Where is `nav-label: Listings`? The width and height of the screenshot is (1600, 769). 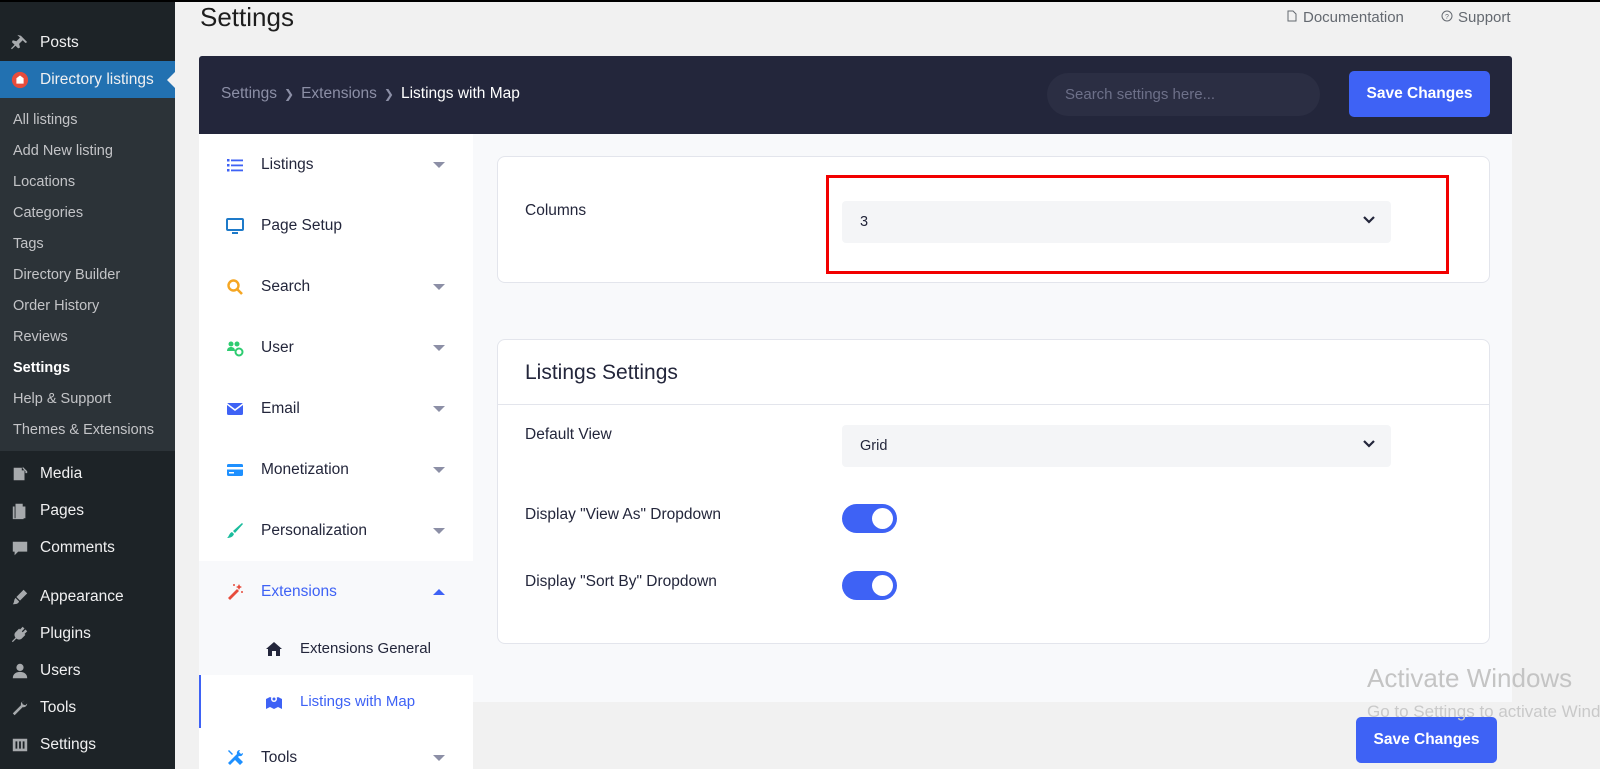
nav-label: Listings is located at coordinates (287, 164).